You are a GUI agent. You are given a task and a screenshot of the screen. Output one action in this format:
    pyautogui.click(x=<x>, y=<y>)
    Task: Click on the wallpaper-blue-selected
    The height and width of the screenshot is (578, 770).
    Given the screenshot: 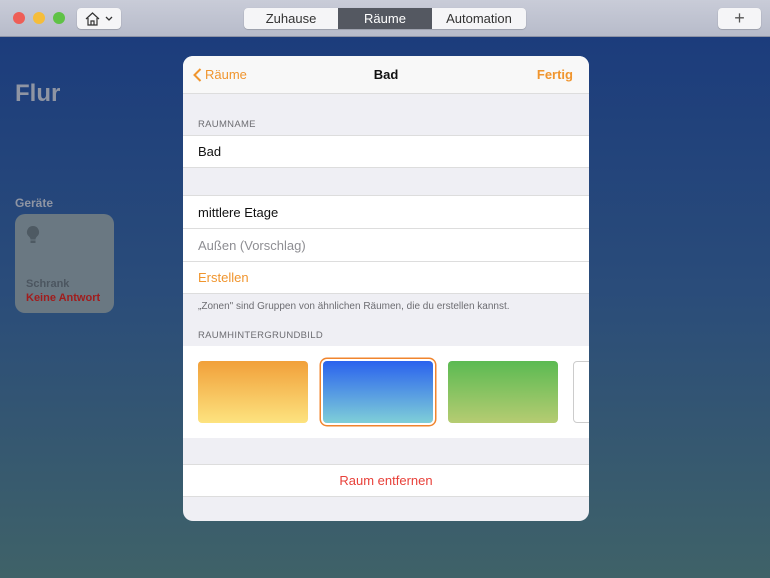 What is the action you would take?
    pyautogui.click(x=378, y=392)
    